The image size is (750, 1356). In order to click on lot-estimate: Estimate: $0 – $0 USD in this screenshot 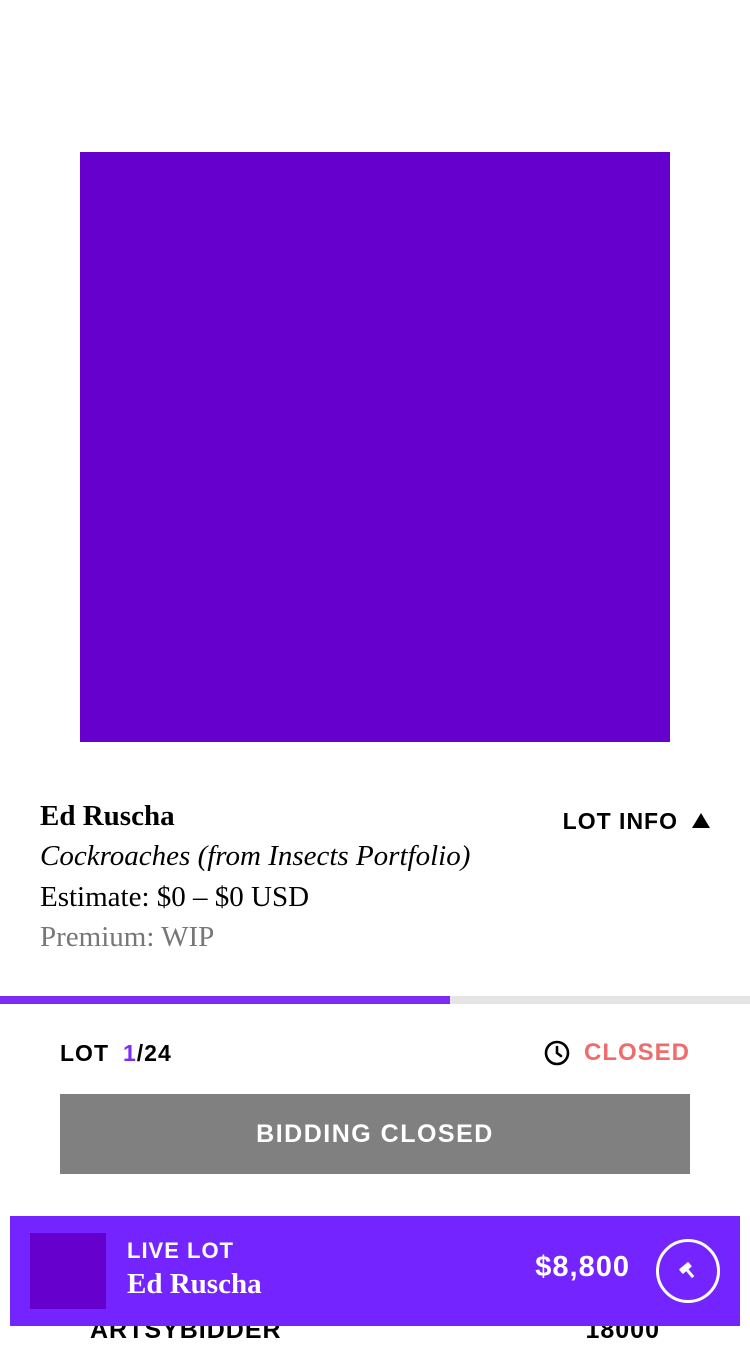, I will do `click(175, 897)`.